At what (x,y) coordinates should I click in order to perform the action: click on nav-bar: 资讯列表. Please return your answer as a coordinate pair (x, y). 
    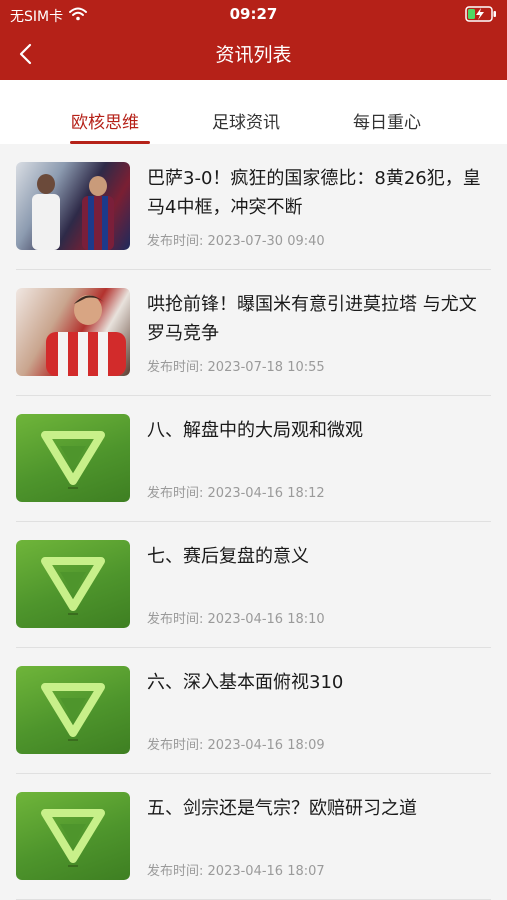
    Looking at the image, I should click on (253, 54).